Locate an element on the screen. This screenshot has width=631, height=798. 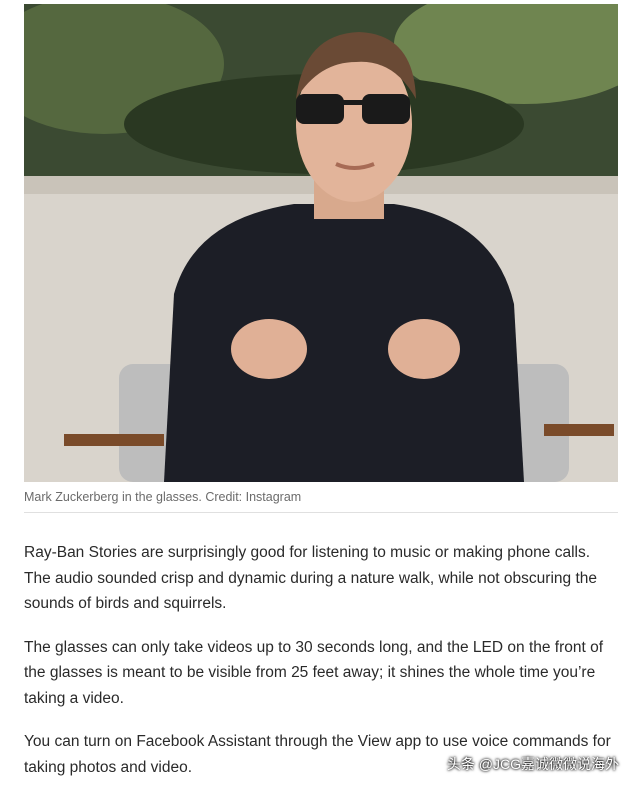
caption-divider is located at coordinates (321, 512).